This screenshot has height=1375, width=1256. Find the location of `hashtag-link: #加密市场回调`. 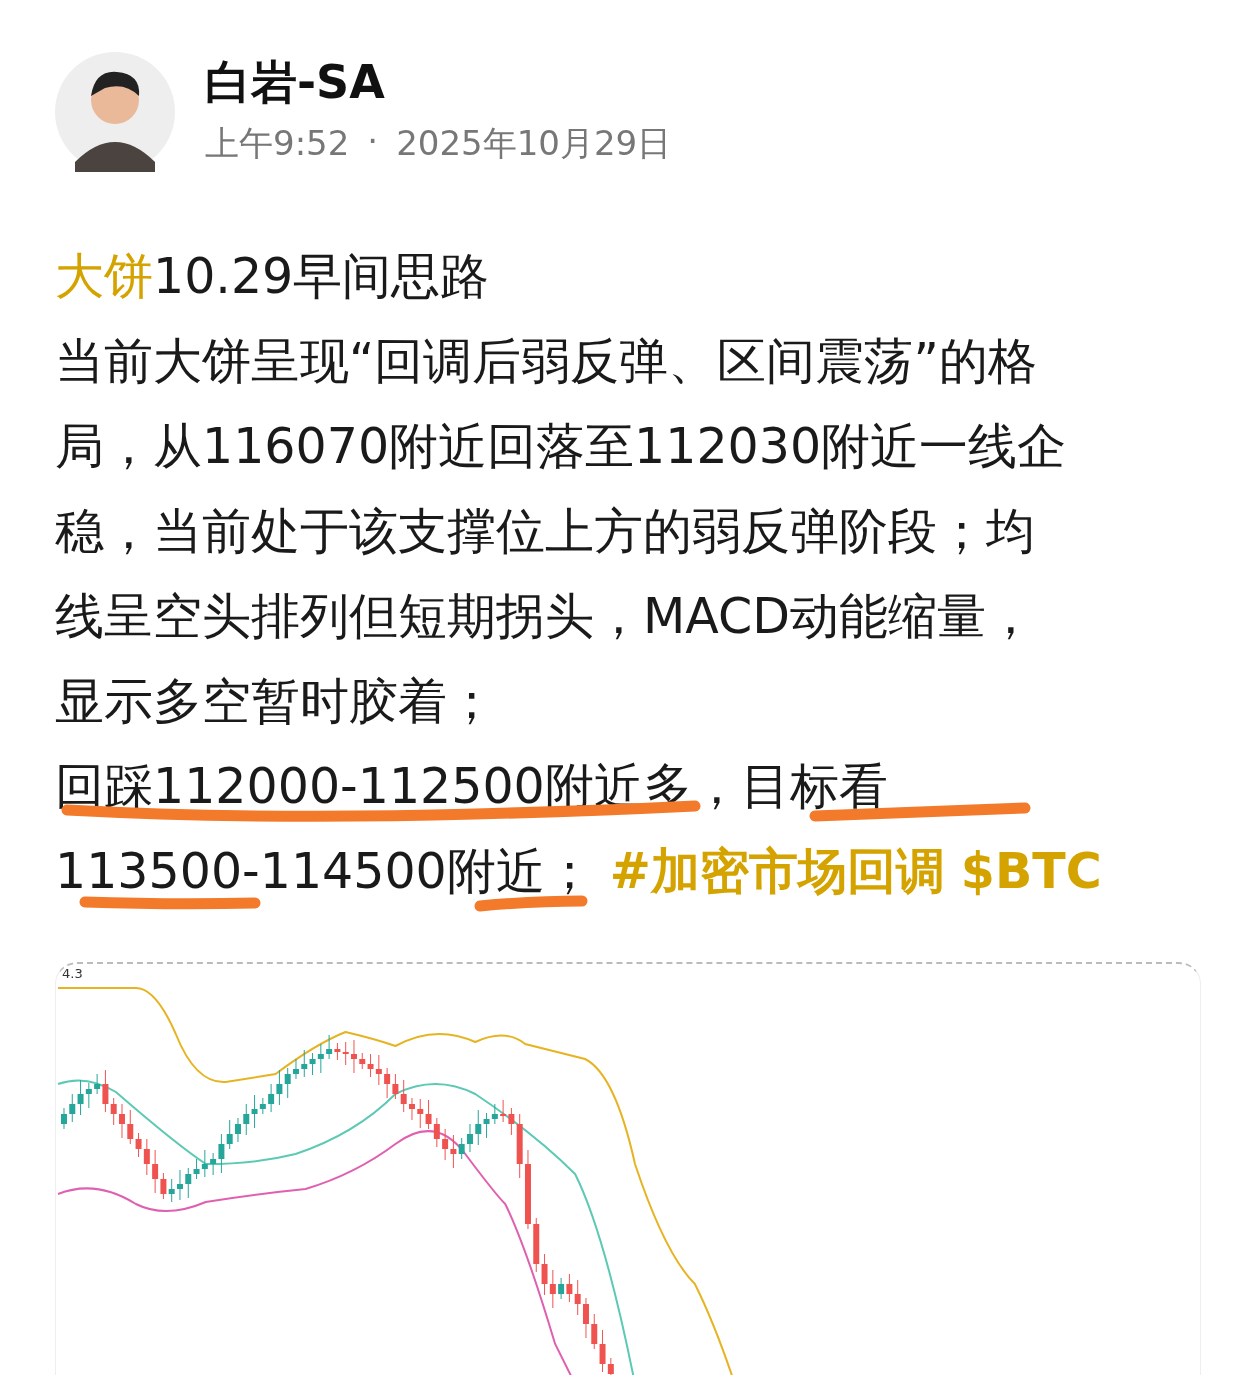

hashtag-link: #加密市场回调 is located at coordinates (777, 871).